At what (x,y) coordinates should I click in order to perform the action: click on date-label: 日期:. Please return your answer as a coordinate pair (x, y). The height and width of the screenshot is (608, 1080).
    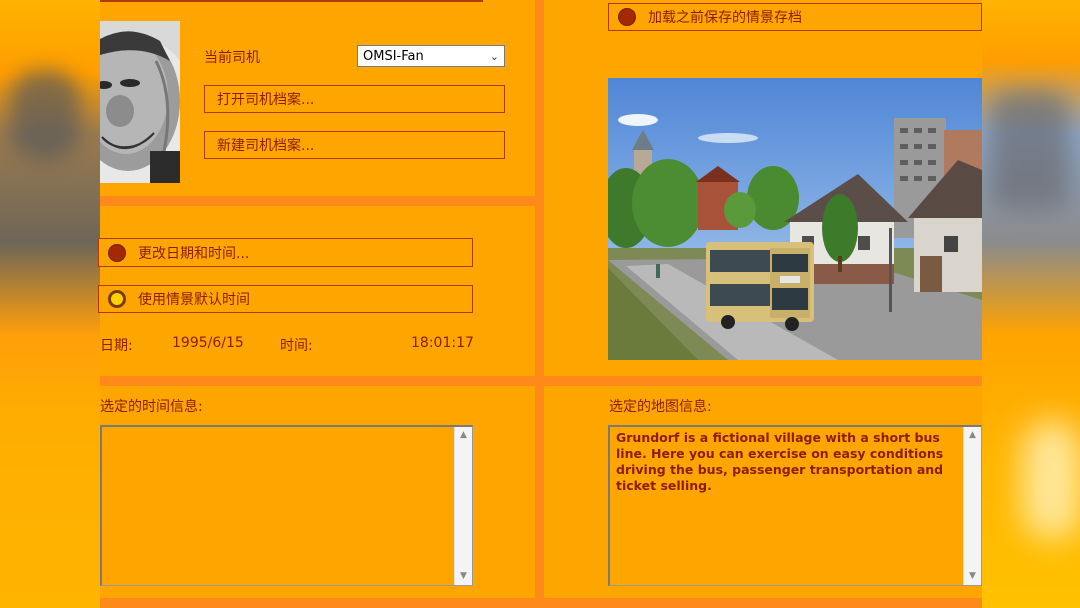
    Looking at the image, I should click on (116, 346).